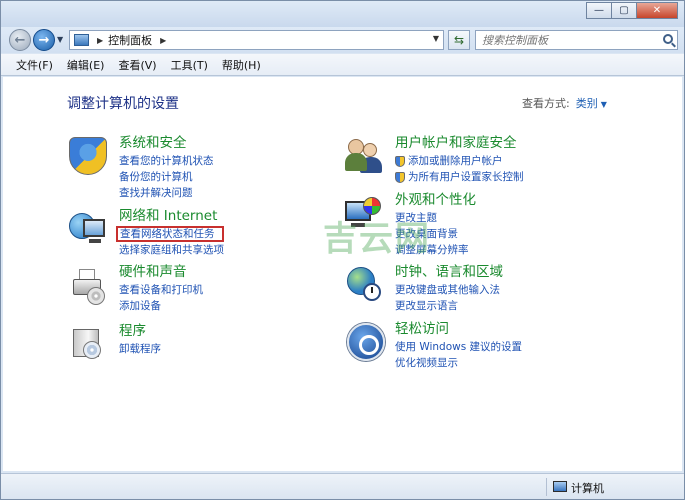 The width and height of the screenshot is (685, 500). What do you see at coordinates (137, 65) in the screenshot?
I see `menu-view: 查看(V)` at bounding box center [137, 65].